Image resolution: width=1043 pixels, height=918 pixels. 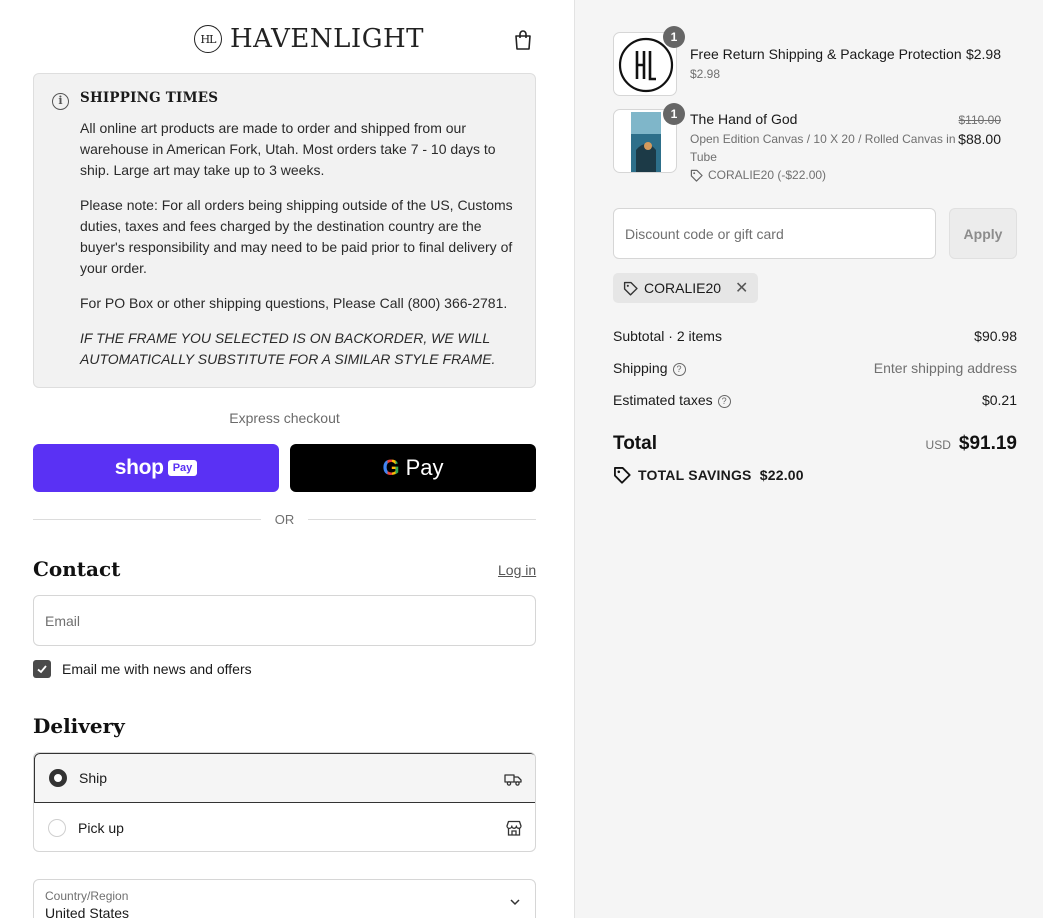 I want to click on newsletter-checkbox, so click(x=42, y=669).